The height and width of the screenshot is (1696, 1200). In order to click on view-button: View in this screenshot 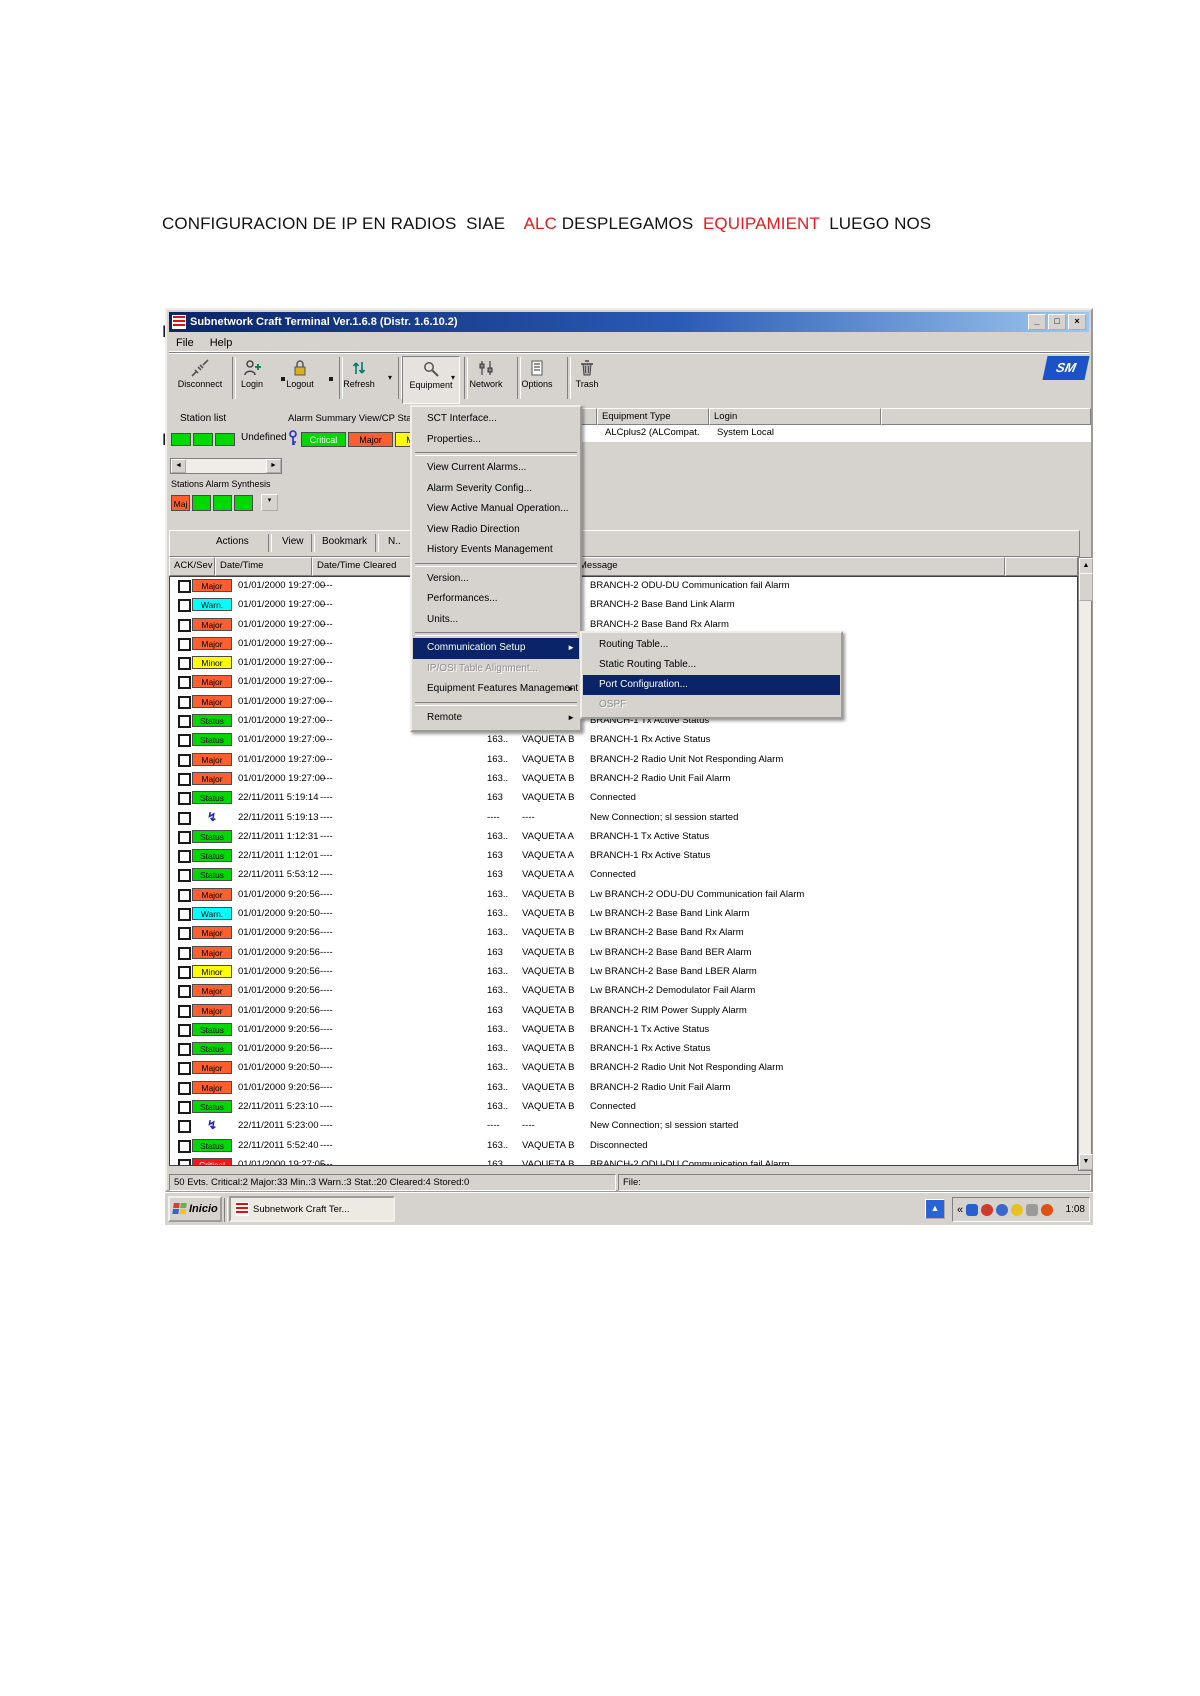, I will do `click(293, 541)`.